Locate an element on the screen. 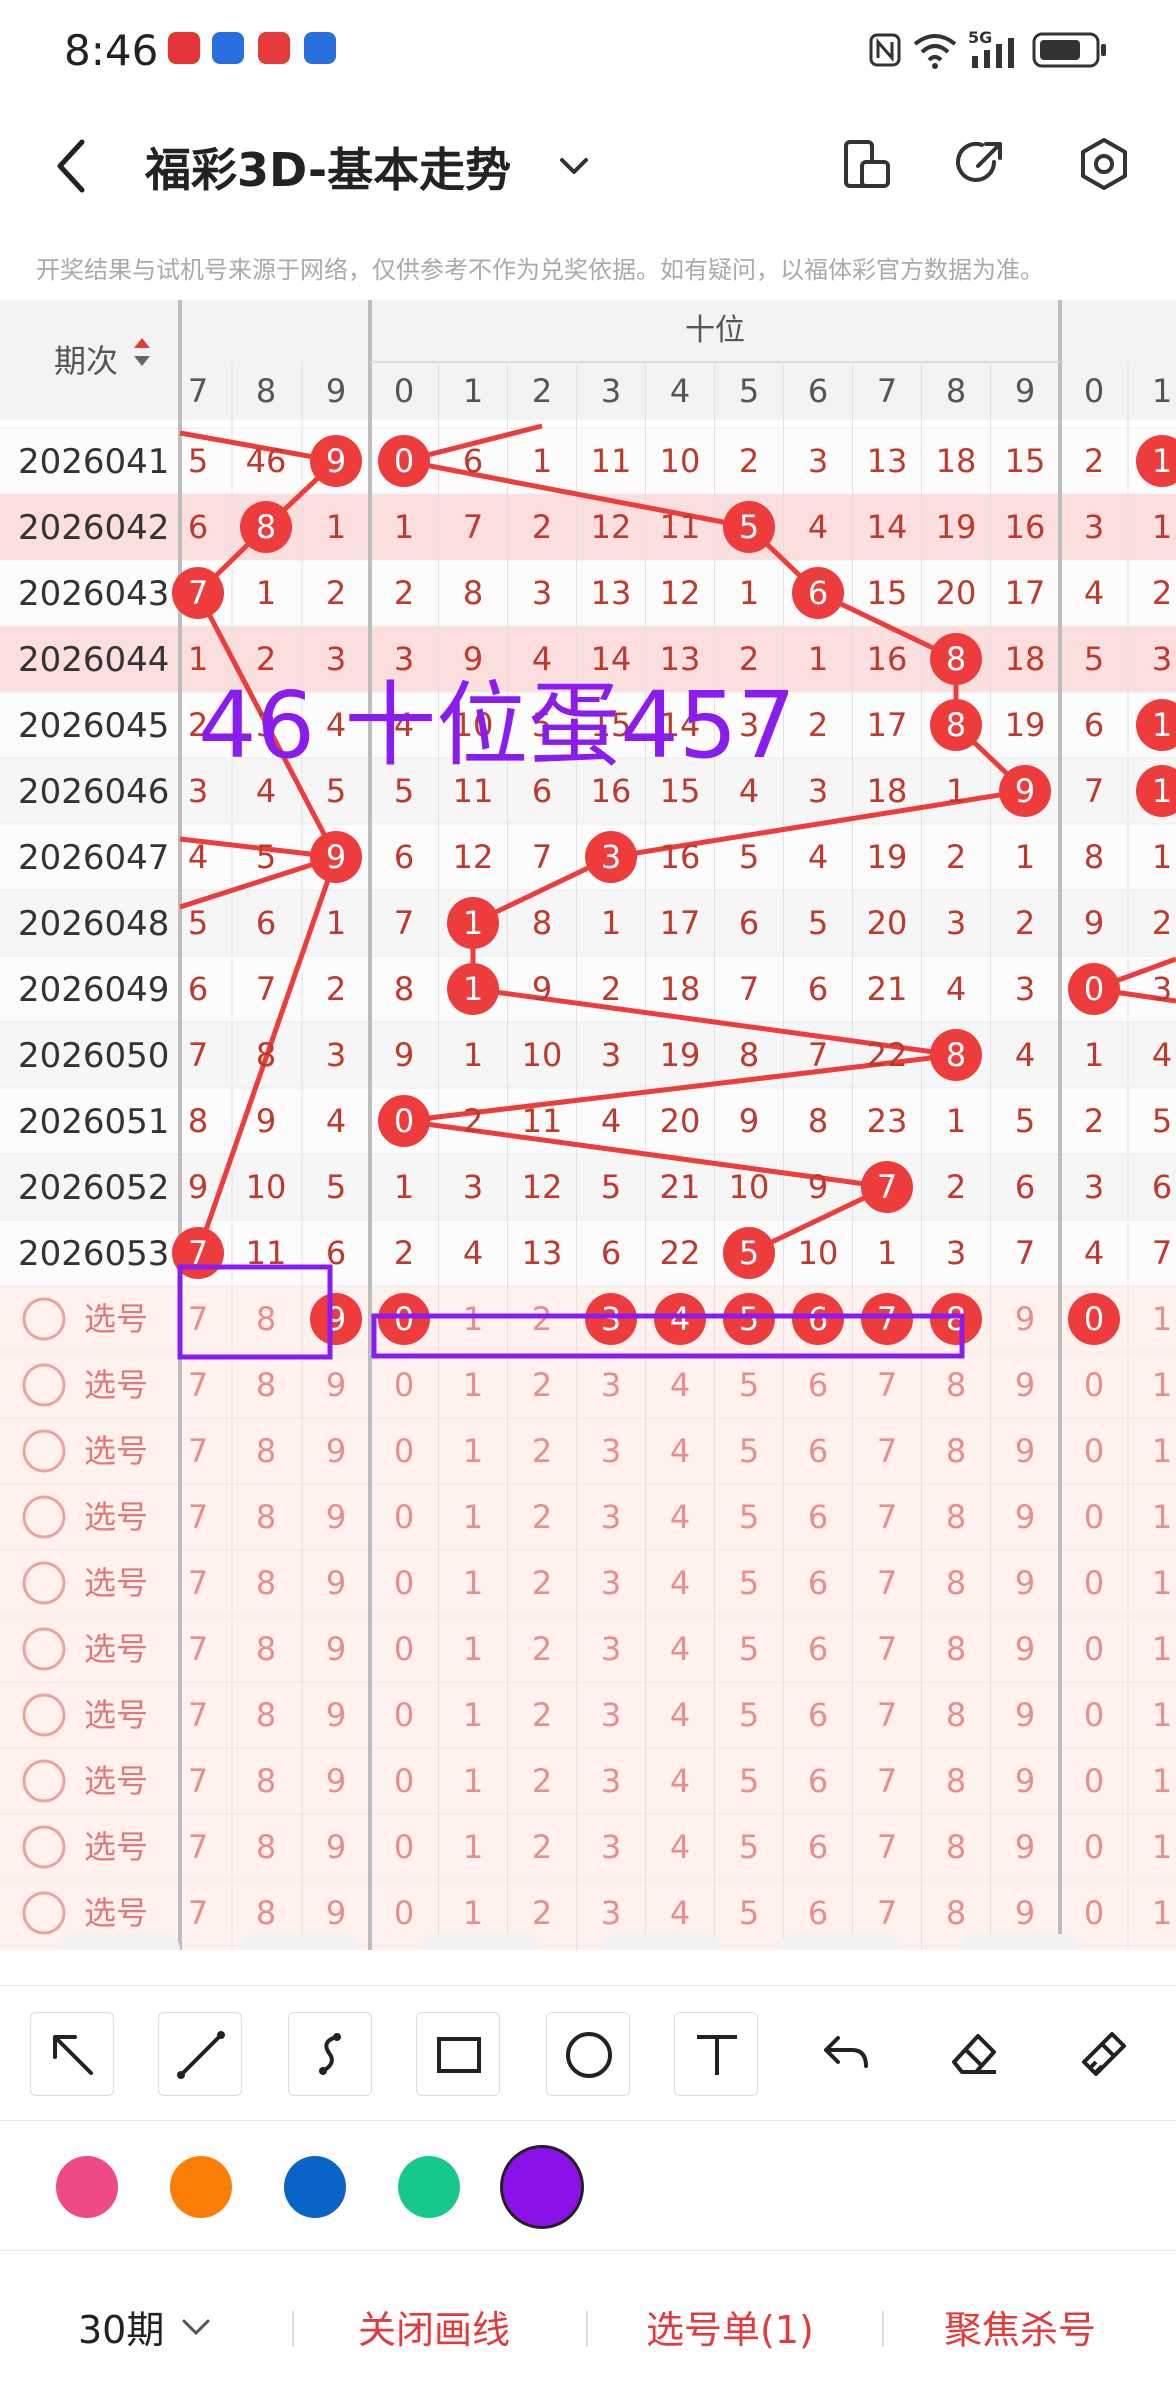 This screenshot has height=2400, width=1176. tens-cell: 19 is located at coordinates (887, 857).